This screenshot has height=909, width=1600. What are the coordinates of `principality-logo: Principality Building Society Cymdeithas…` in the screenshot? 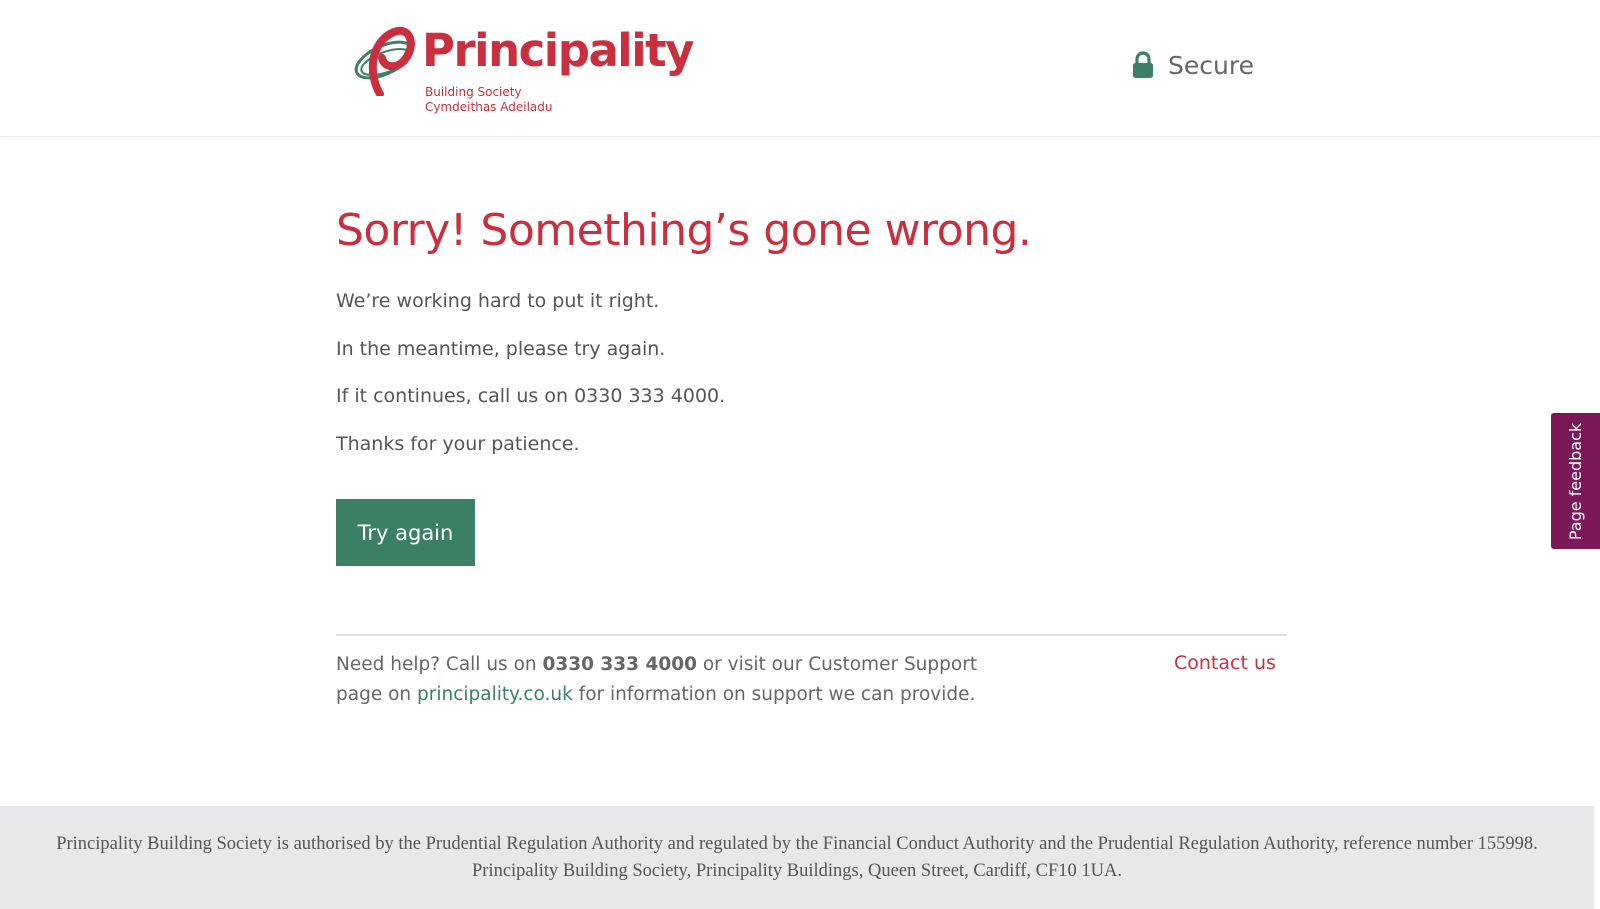 It's located at (522, 69).